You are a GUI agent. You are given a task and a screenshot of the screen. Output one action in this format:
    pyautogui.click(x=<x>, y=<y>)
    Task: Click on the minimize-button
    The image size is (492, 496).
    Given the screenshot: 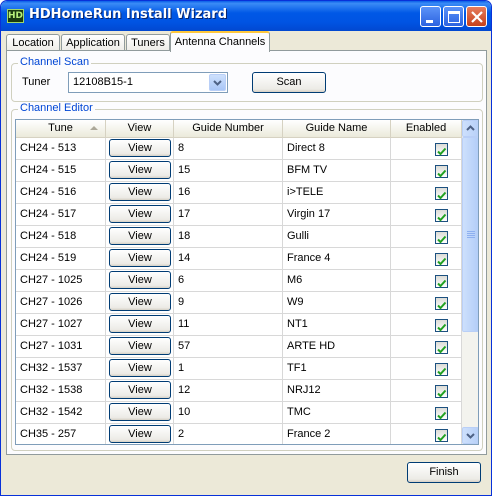 What is the action you would take?
    pyautogui.click(x=430, y=16)
    